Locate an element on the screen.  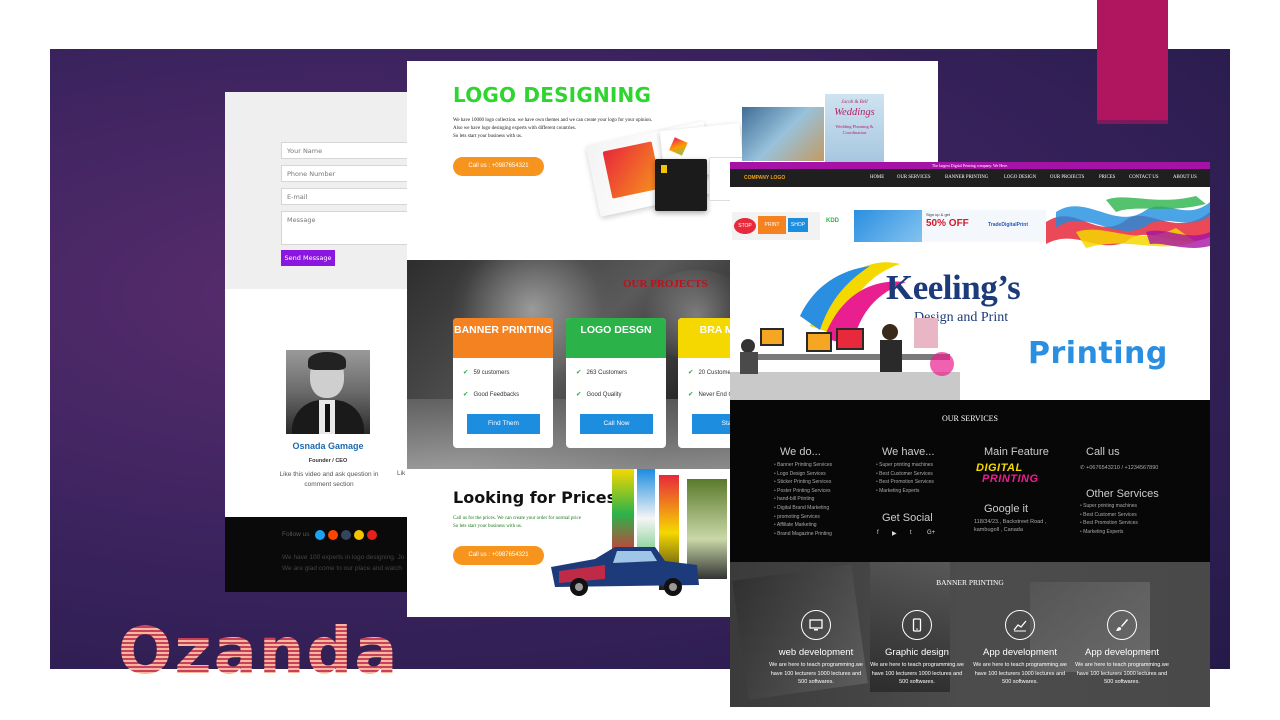
our-services-heading: OUR SERVICES is located at coordinates (970, 418).